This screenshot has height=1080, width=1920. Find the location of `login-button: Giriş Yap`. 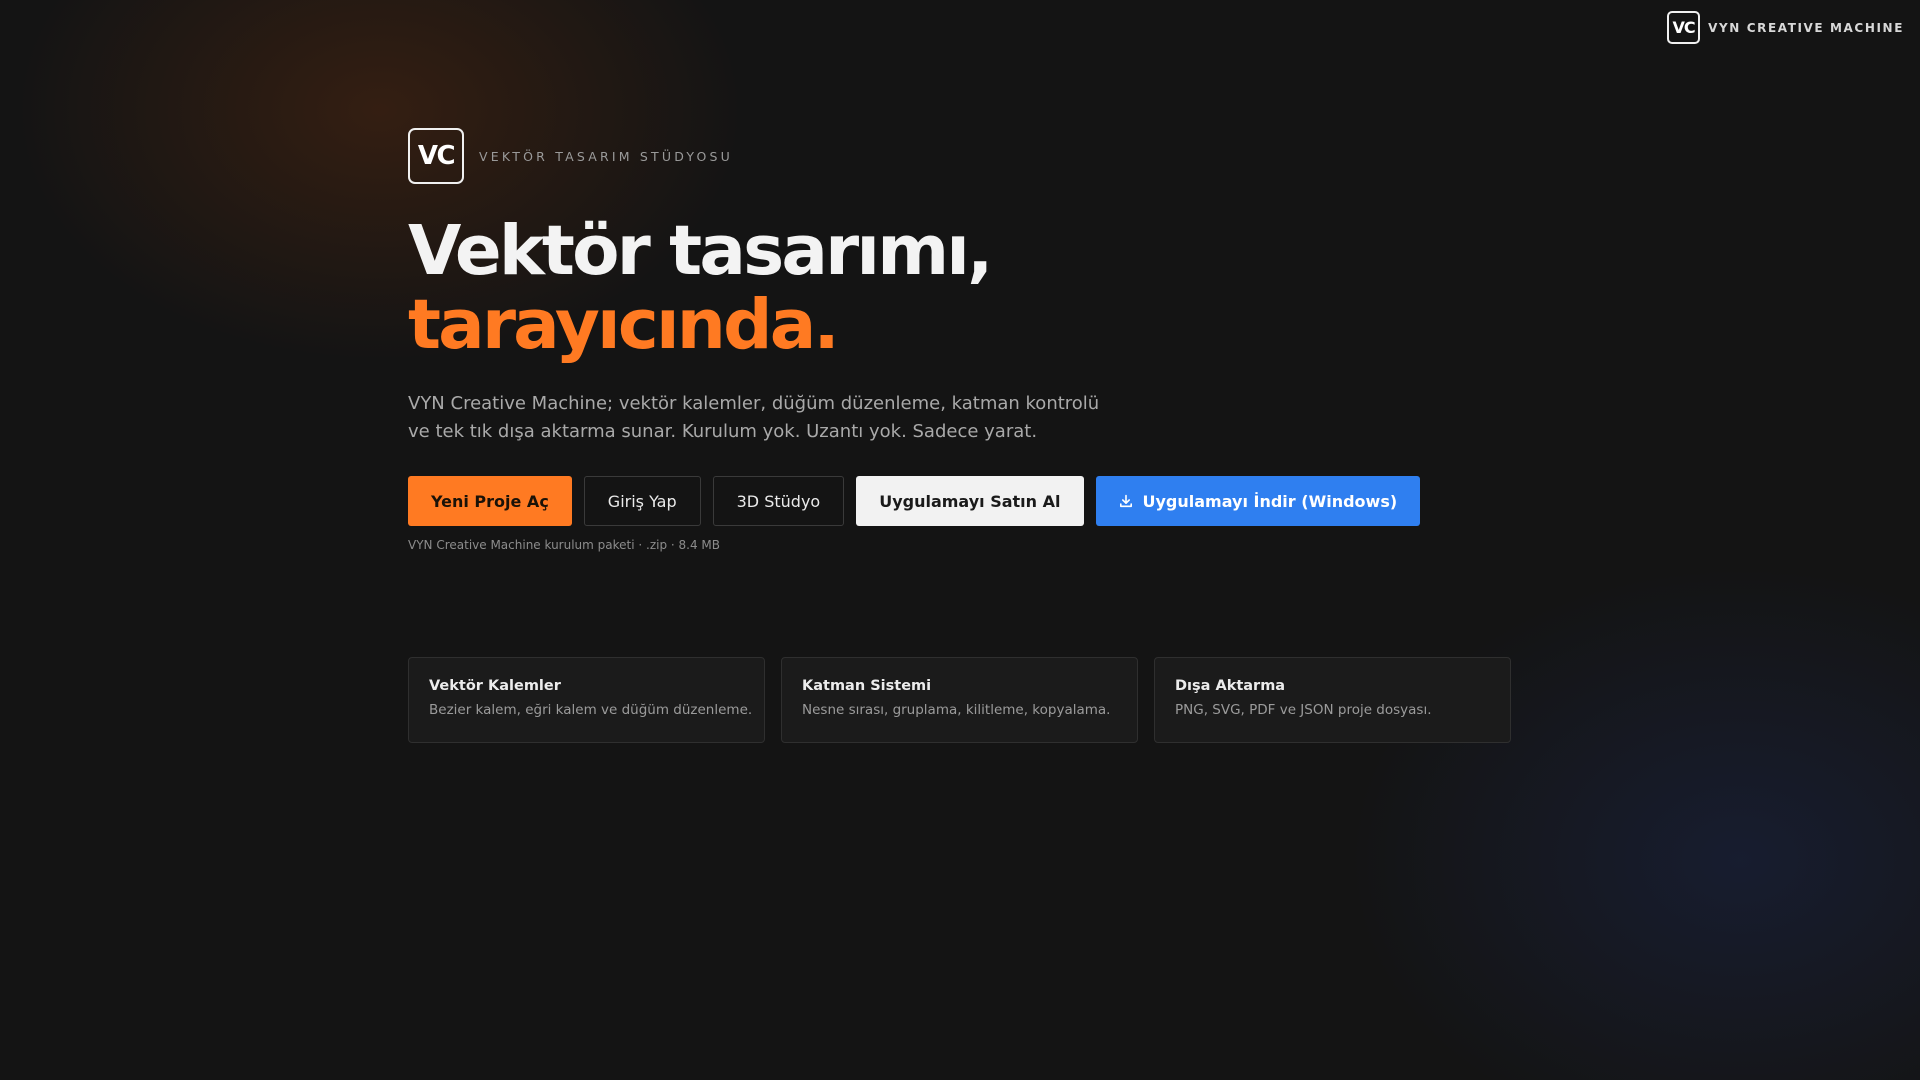

login-button: Giriş Yap is located at coordinates (642, 501).